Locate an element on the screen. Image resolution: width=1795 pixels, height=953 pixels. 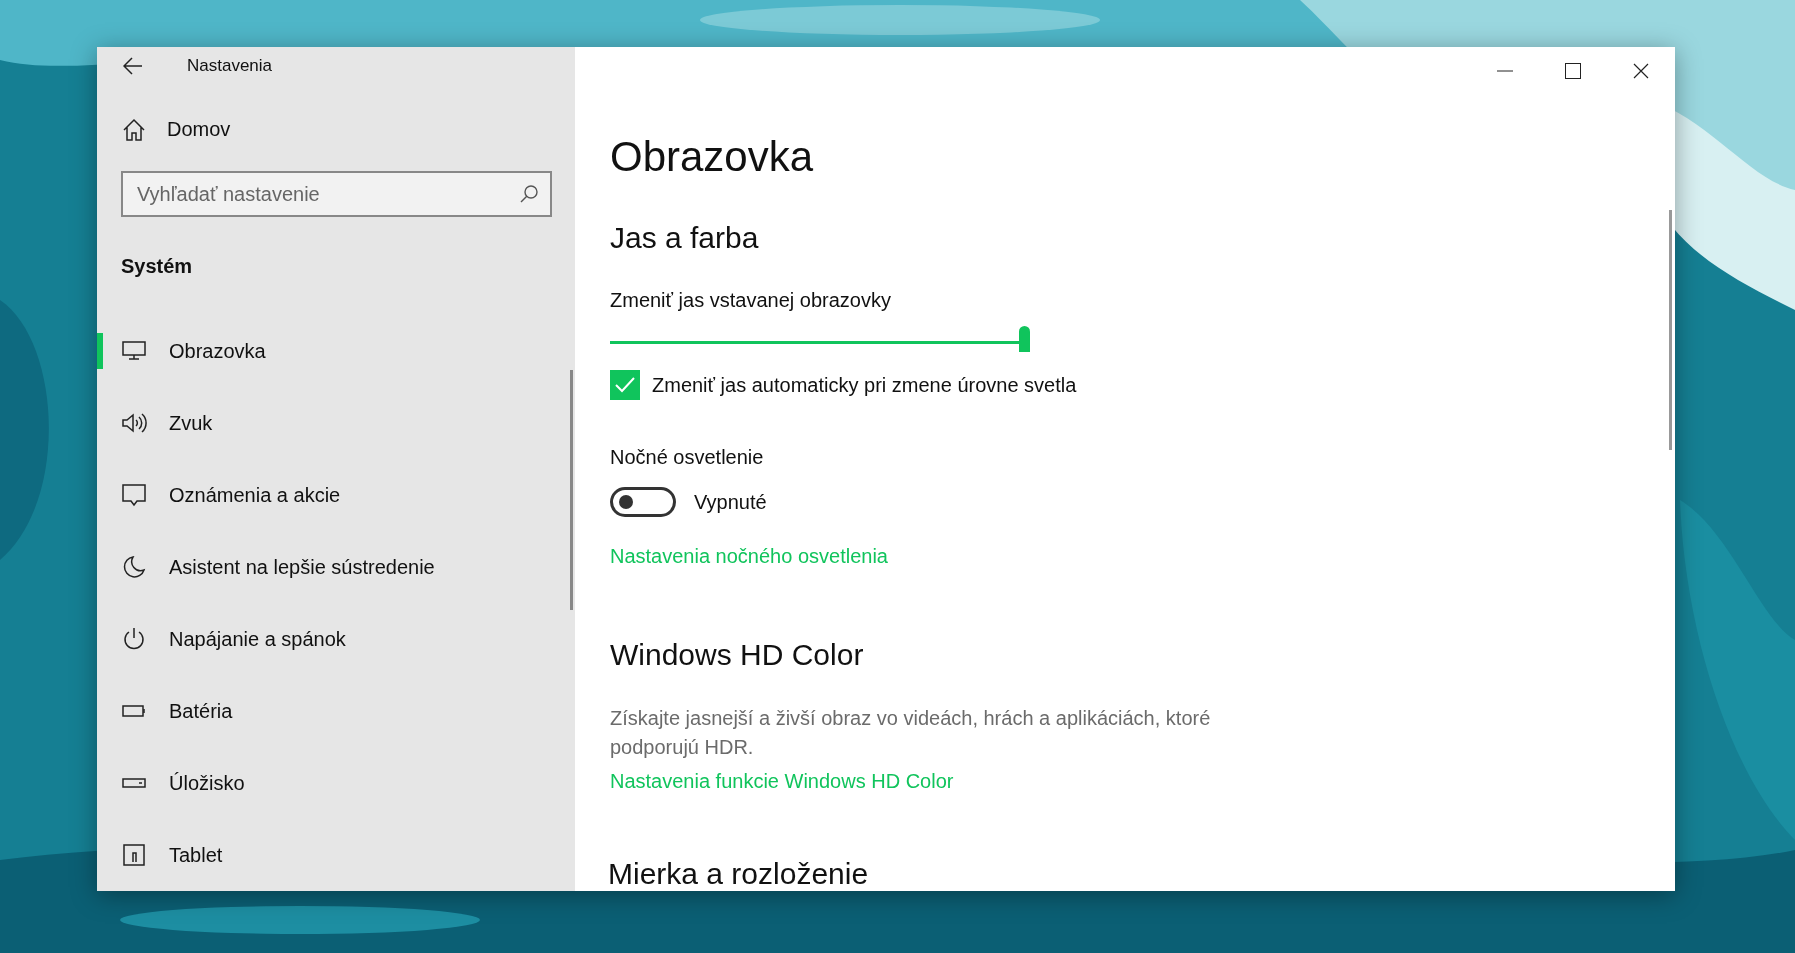
search-icon is located at coordinates (529, 194).